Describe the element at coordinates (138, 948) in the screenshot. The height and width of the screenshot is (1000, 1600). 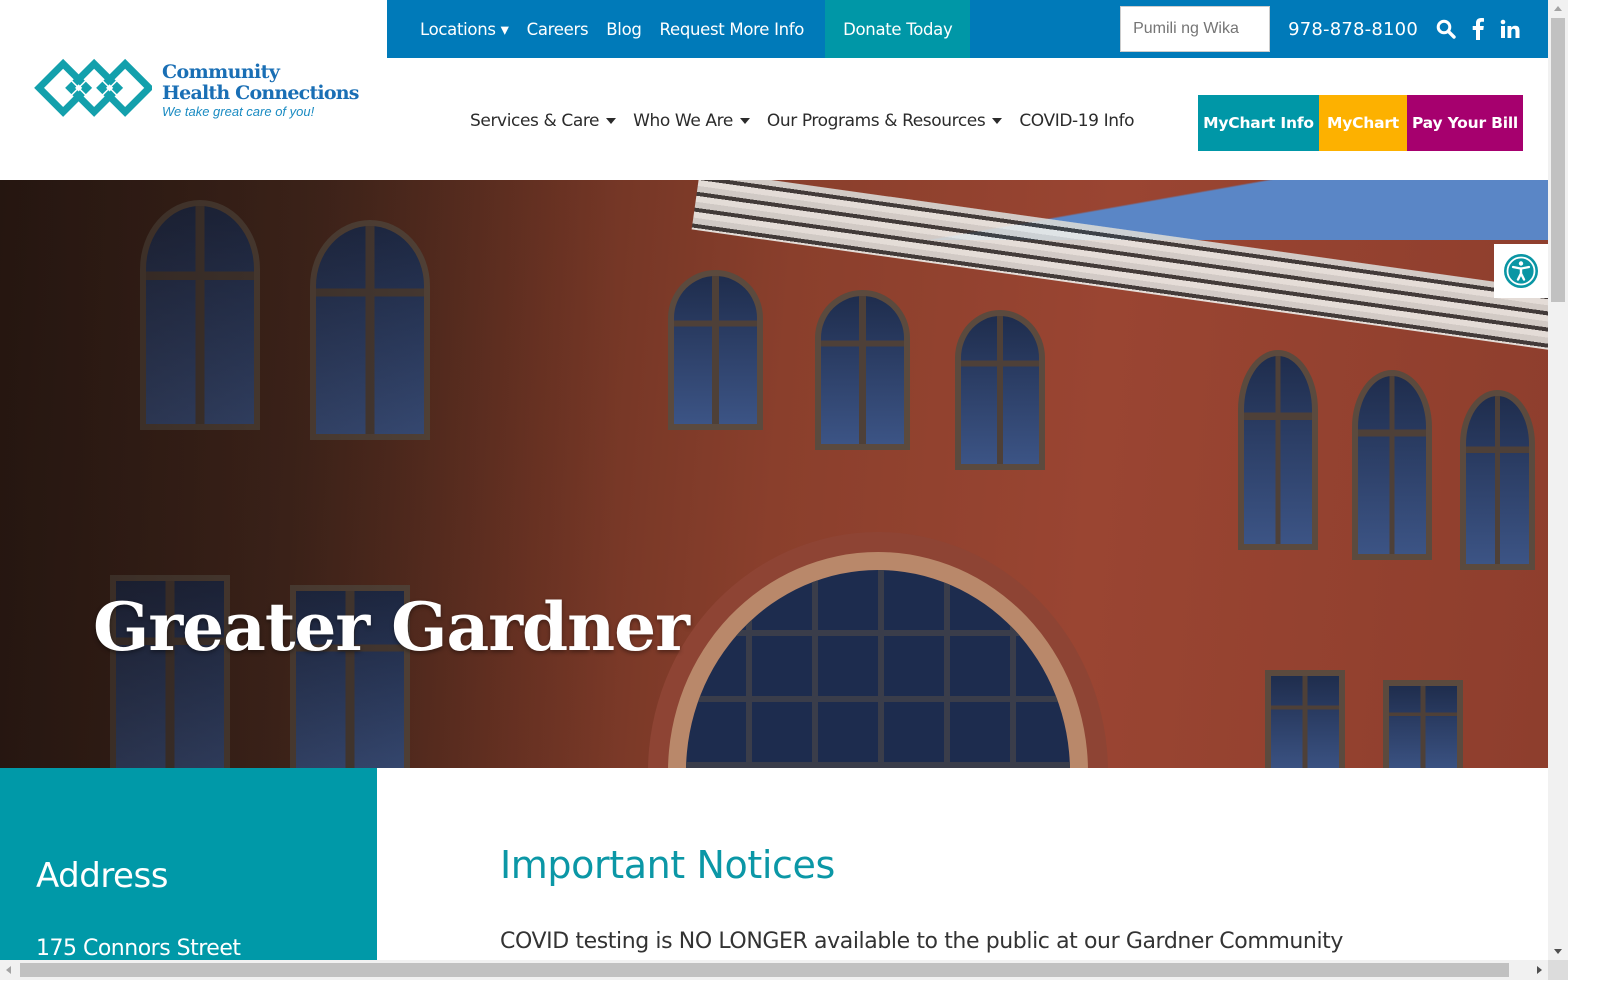
I see `address-line: 175 Connors Street` at that location.